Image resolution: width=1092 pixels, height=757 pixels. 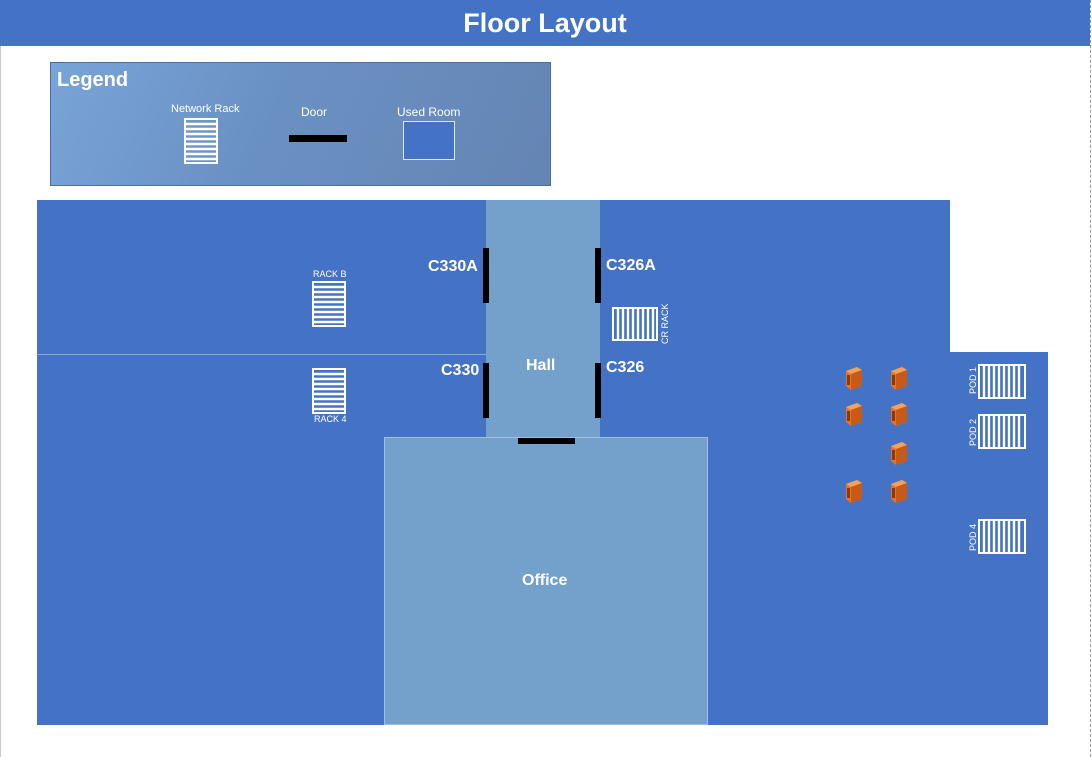 What do you see at coordinates (330, 419) in the screenshot?
I see `rack-label-rack-4: RACK 4` at bounding box center [330, 419].